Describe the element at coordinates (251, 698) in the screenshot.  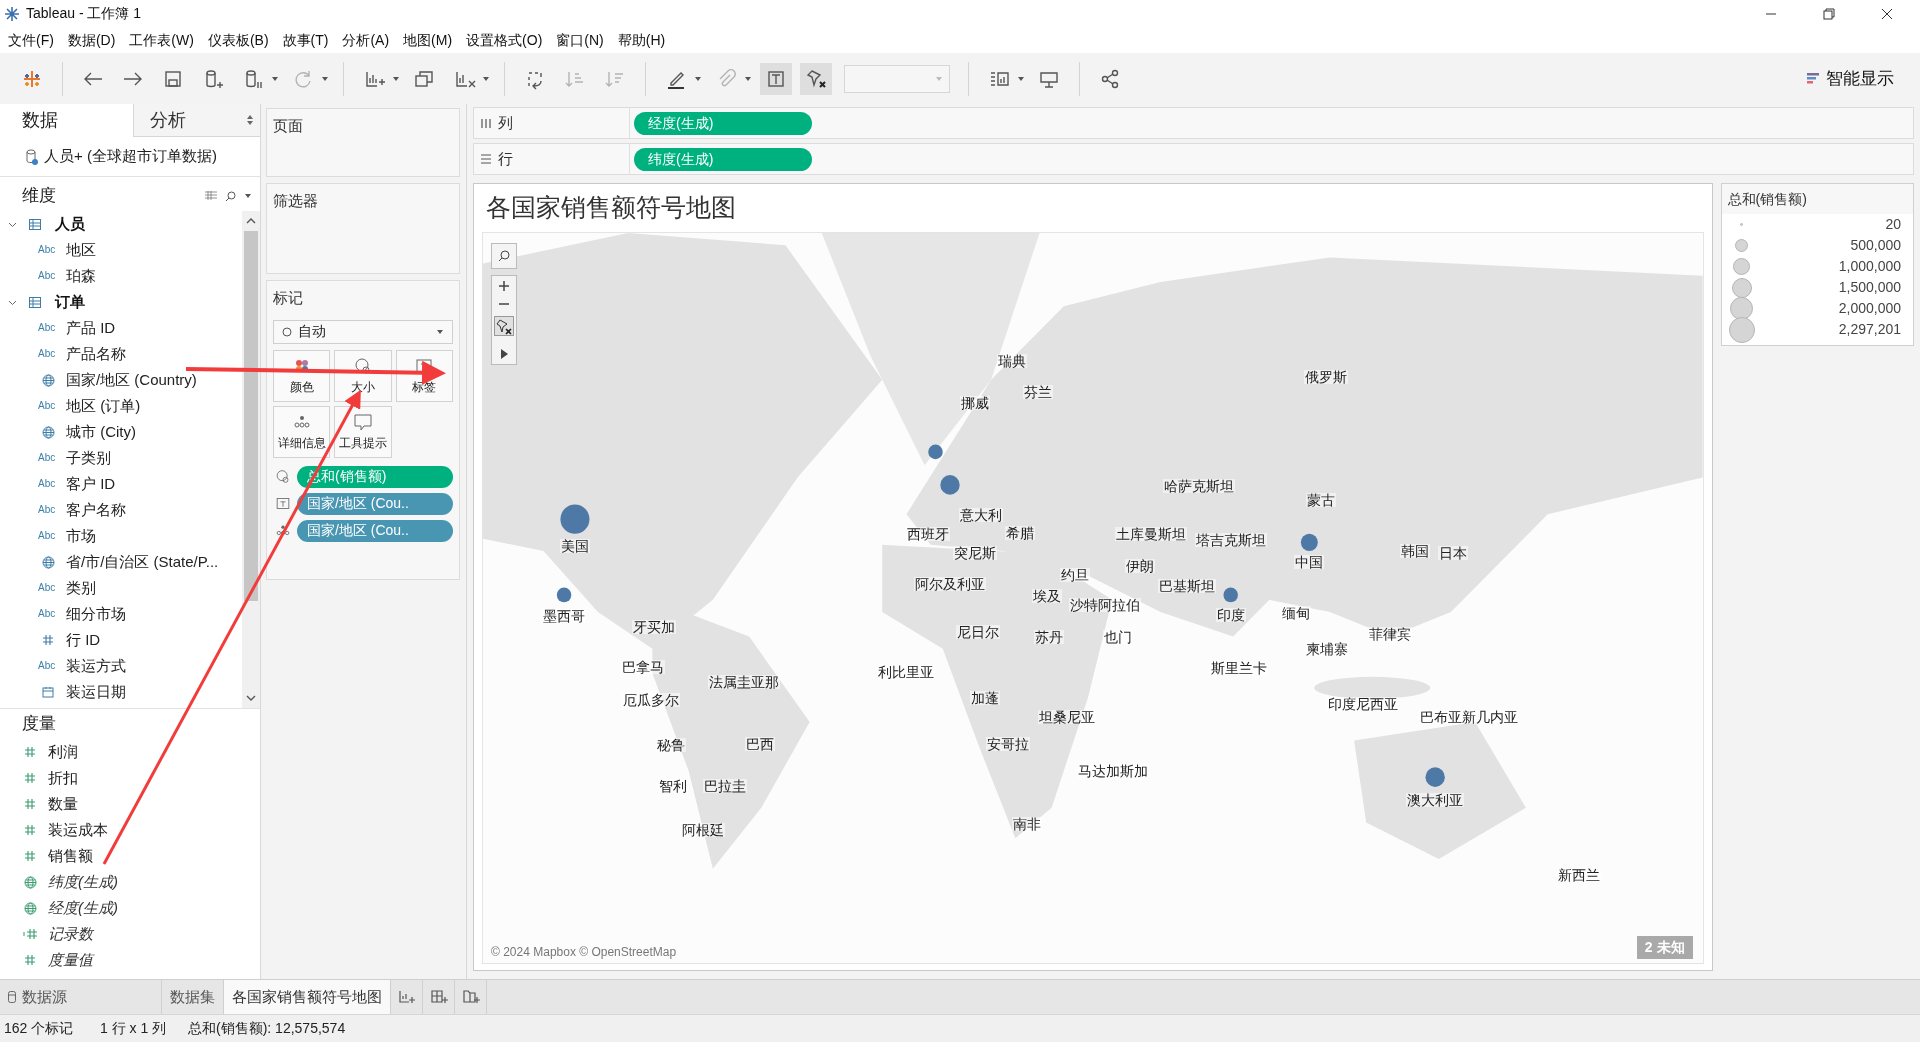
I see `scroll-down-icon` at that location.